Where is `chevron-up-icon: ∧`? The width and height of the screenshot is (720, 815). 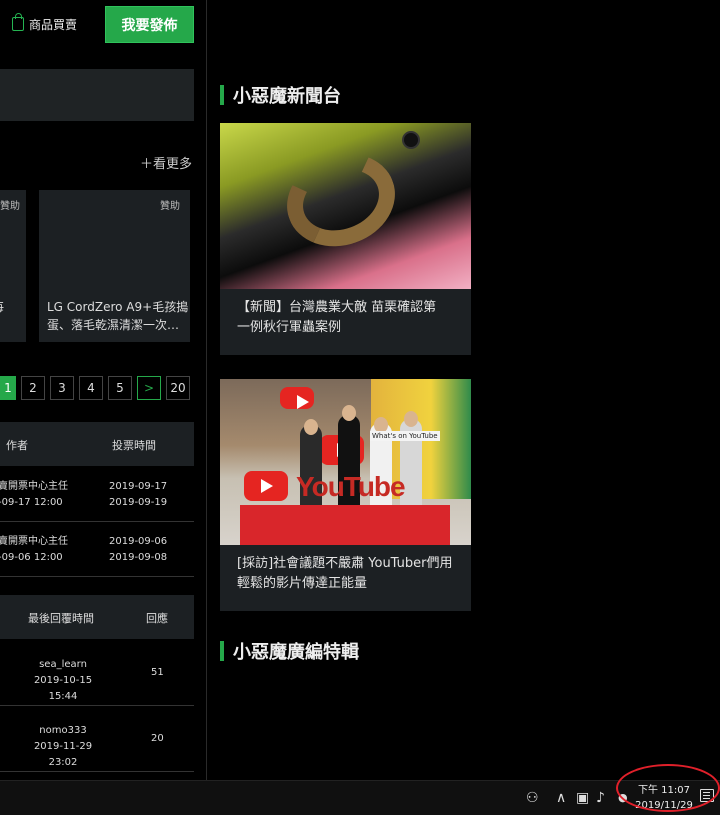
chevron-up-icon: ∧ is located at coordinates (561, 798).